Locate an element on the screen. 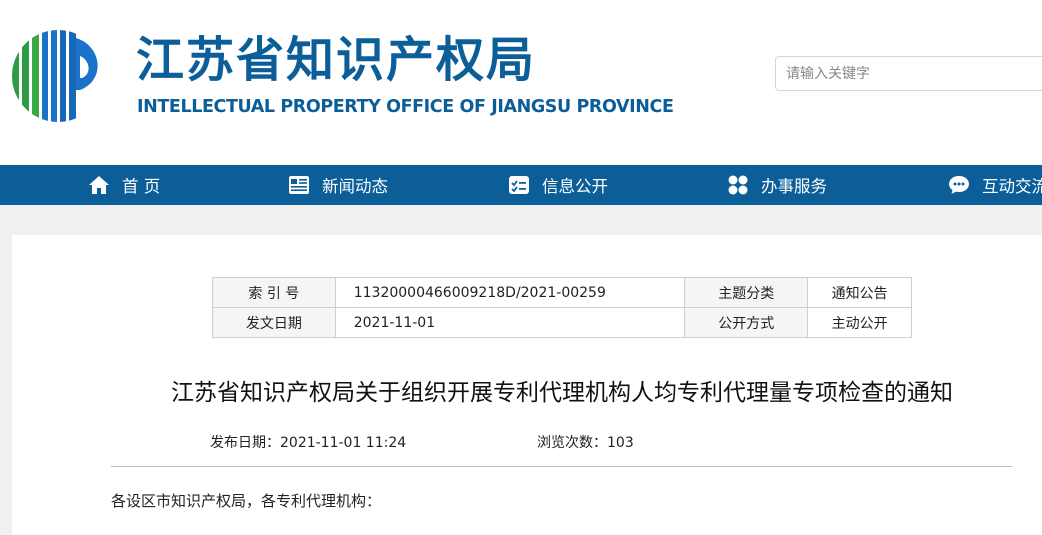 The height and width of the screenshot is (535, 1042). view-count-value: 103 is located at coordinates (620, 443).